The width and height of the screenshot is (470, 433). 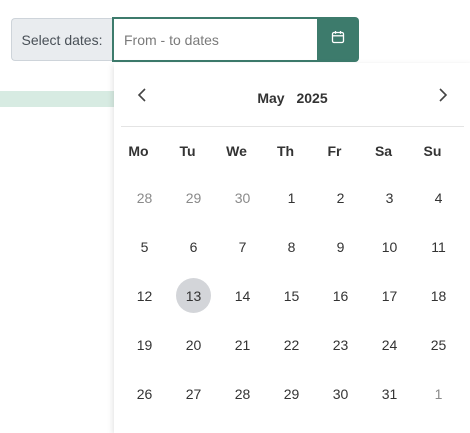 What do you see at coordinates (285, 151) in the screenshot?
I see `weekday-label: Th` at bounding box center [285, 151].